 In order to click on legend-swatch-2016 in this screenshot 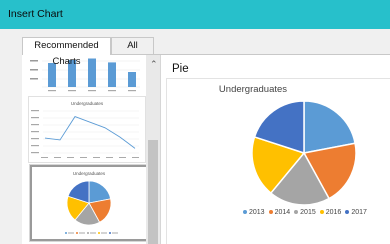, I will do `click(321, 212)`.